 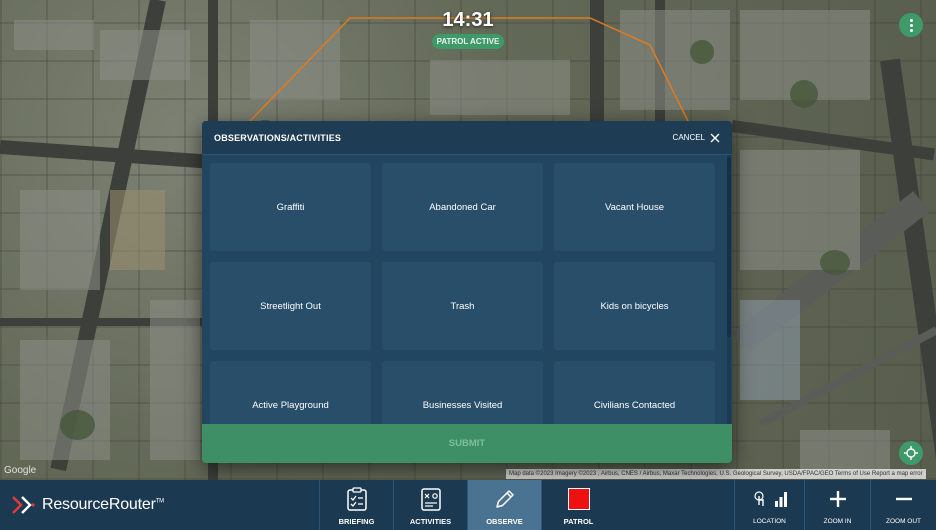 I want to click on activities-board-icon, so click(x=430, y=499).